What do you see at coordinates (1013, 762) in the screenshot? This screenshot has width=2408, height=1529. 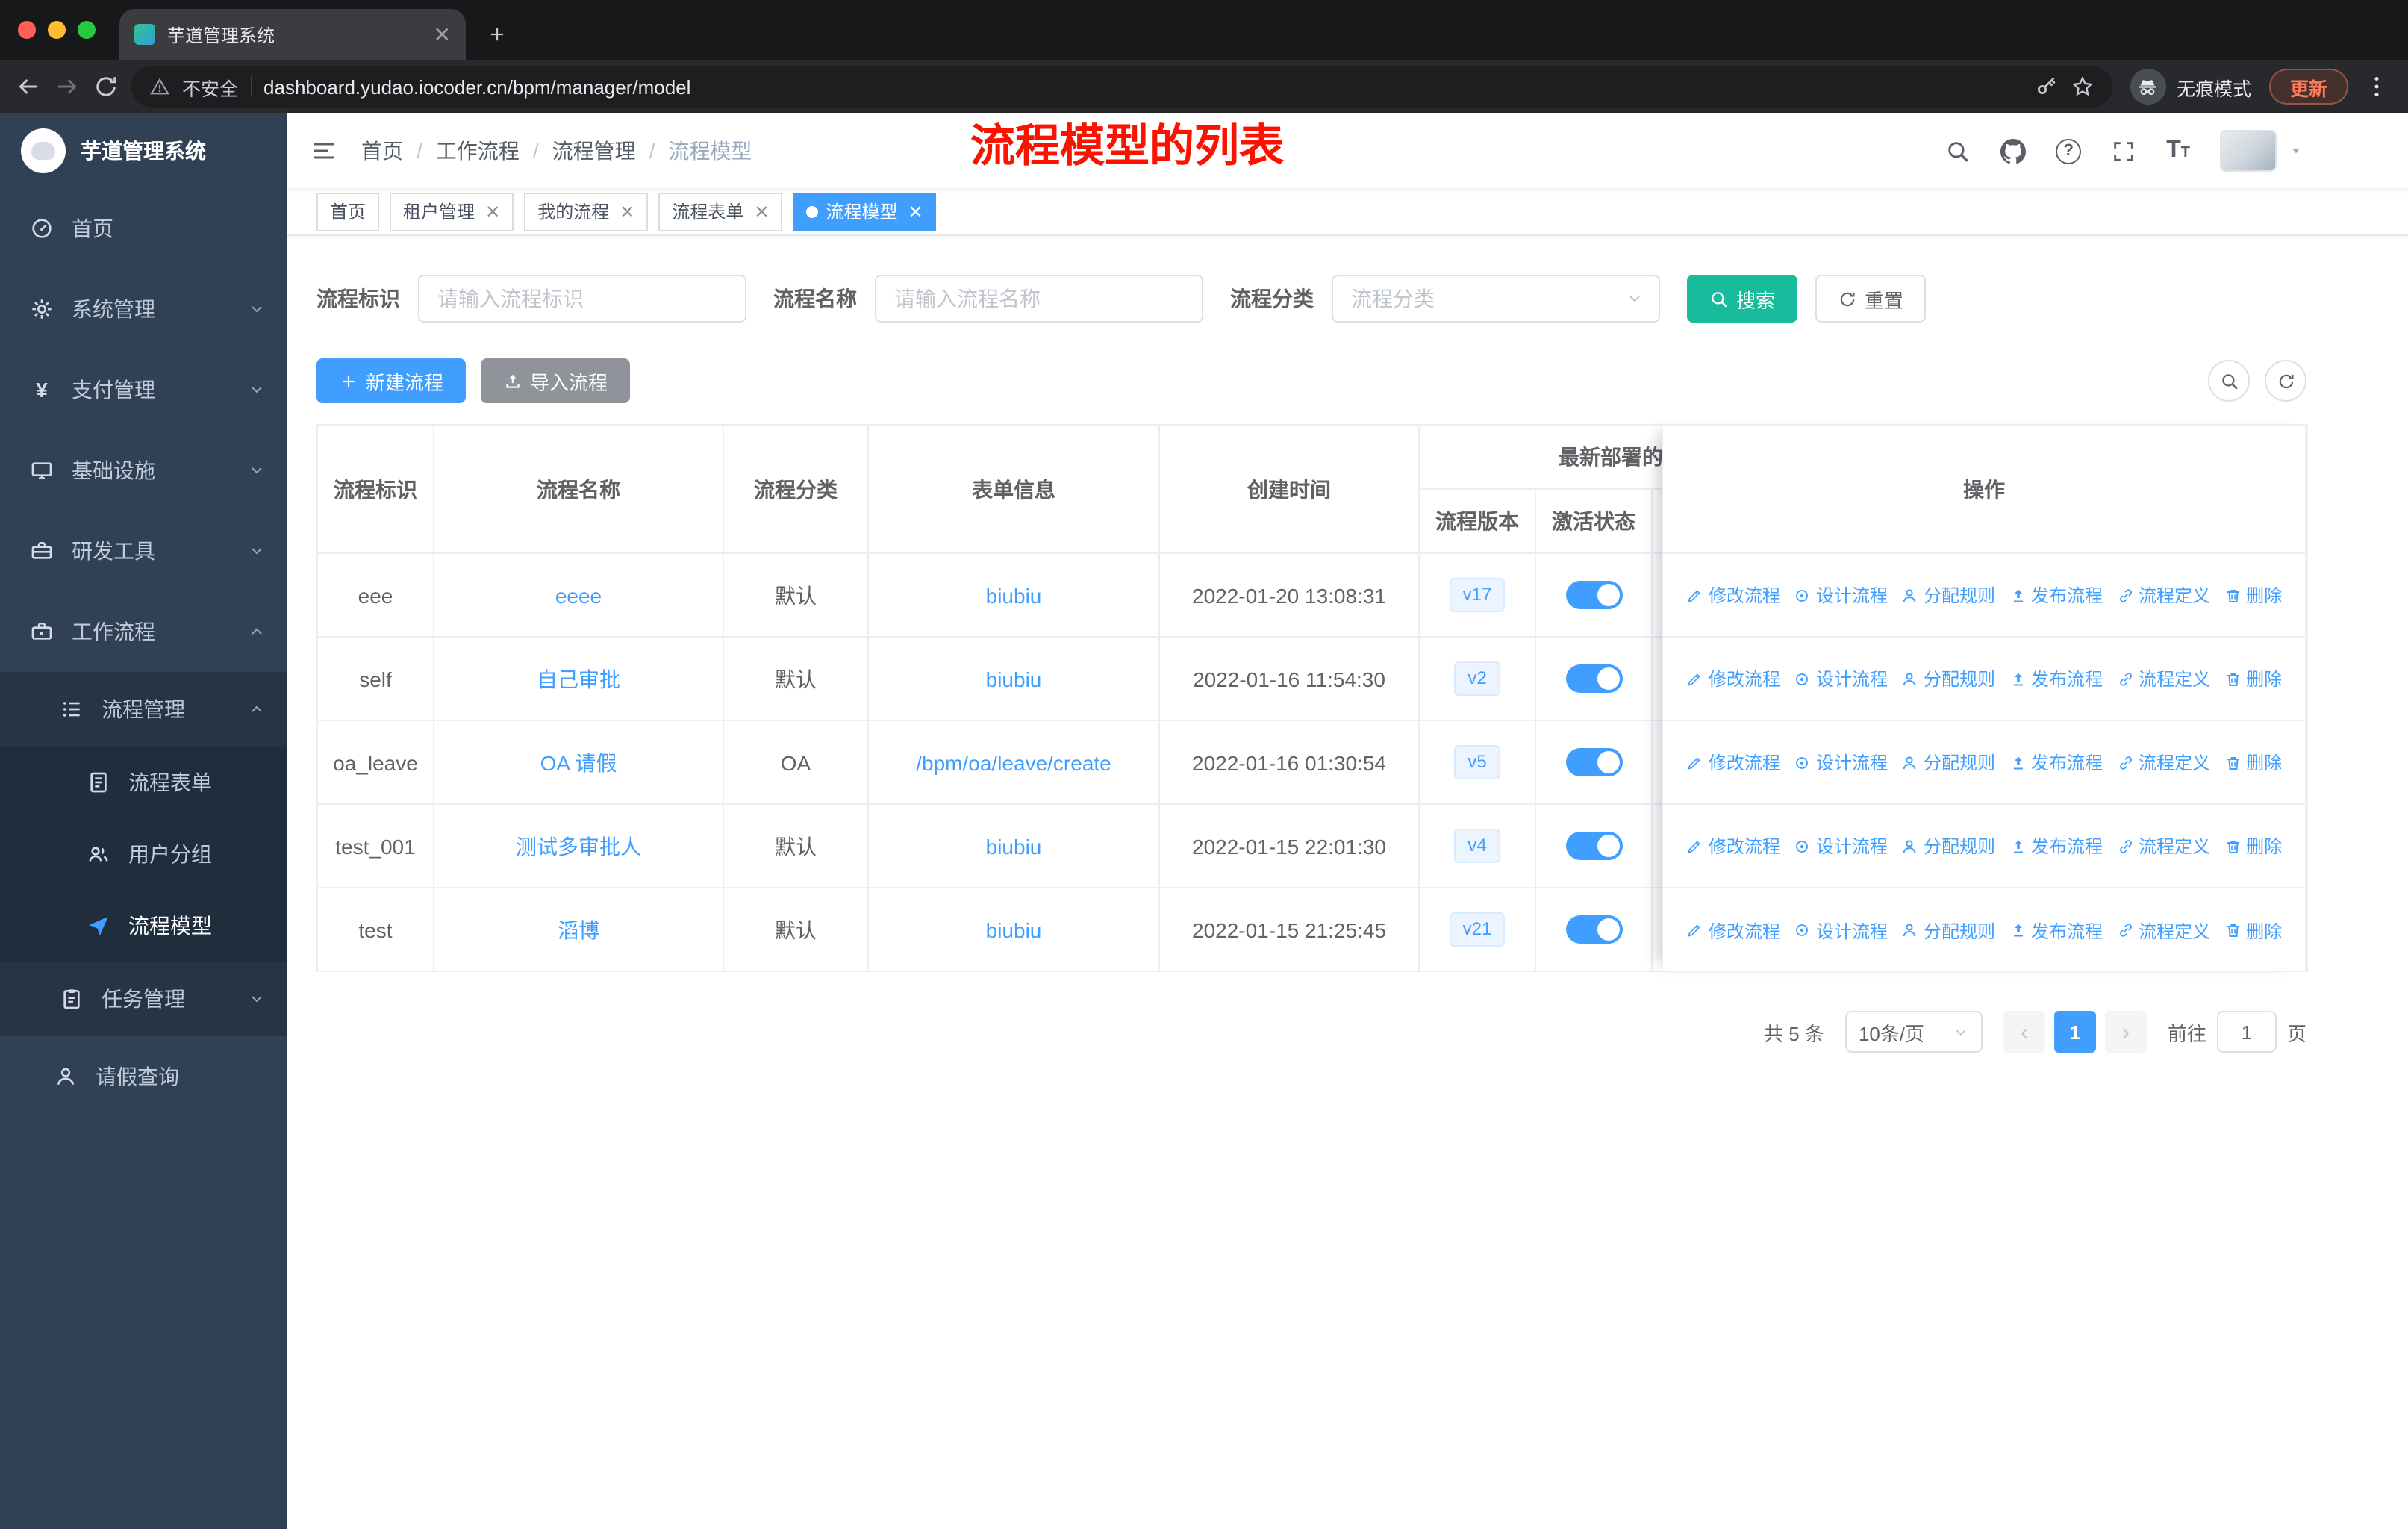 I see `form-link: /bpm/oa/leave/create` at bounding box center [1013, 762].